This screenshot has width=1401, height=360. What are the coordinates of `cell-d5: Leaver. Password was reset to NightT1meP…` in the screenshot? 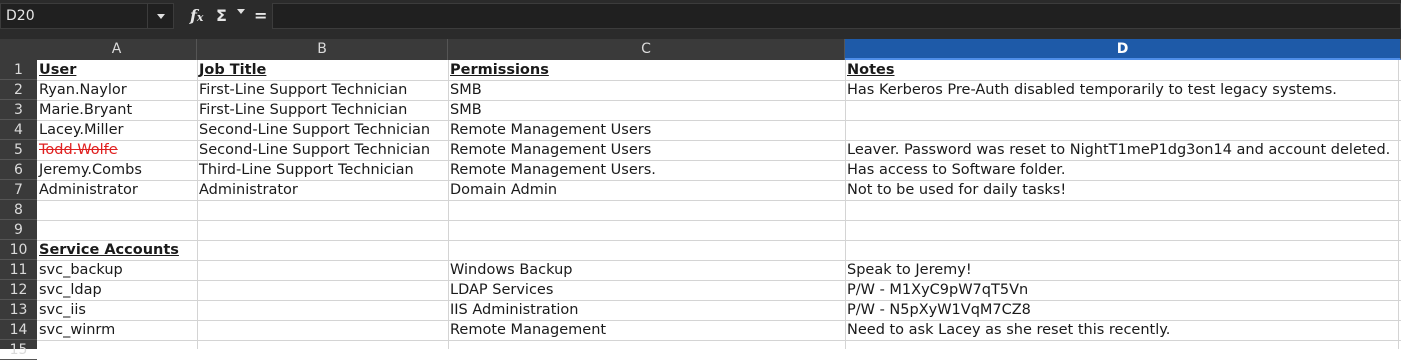 It's located at (1117, 150).